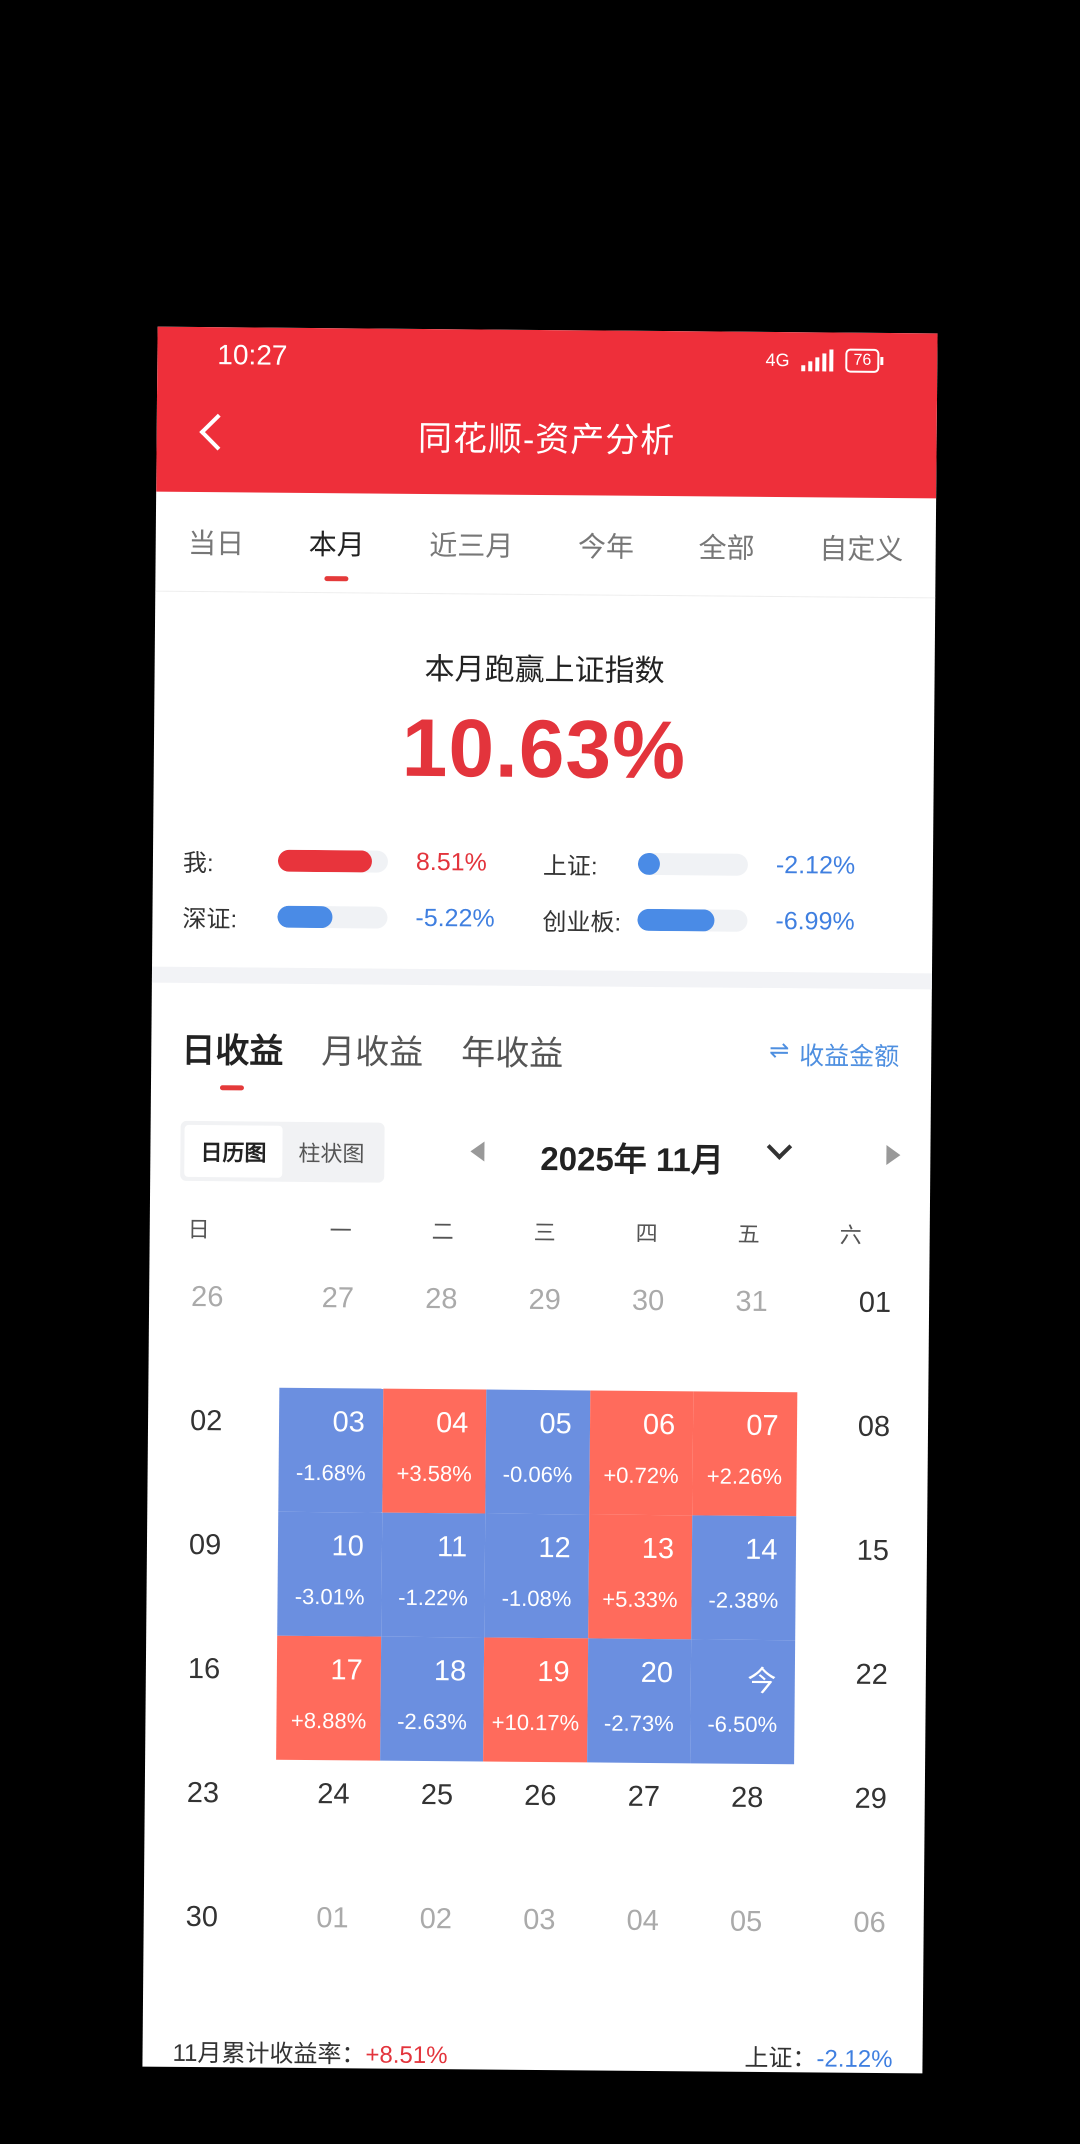 This screenshot has height=2144, width=1080. Describe the element at coordinates (336, 542) in the screenshot. I see `tab-this-month: 本月` at that location.